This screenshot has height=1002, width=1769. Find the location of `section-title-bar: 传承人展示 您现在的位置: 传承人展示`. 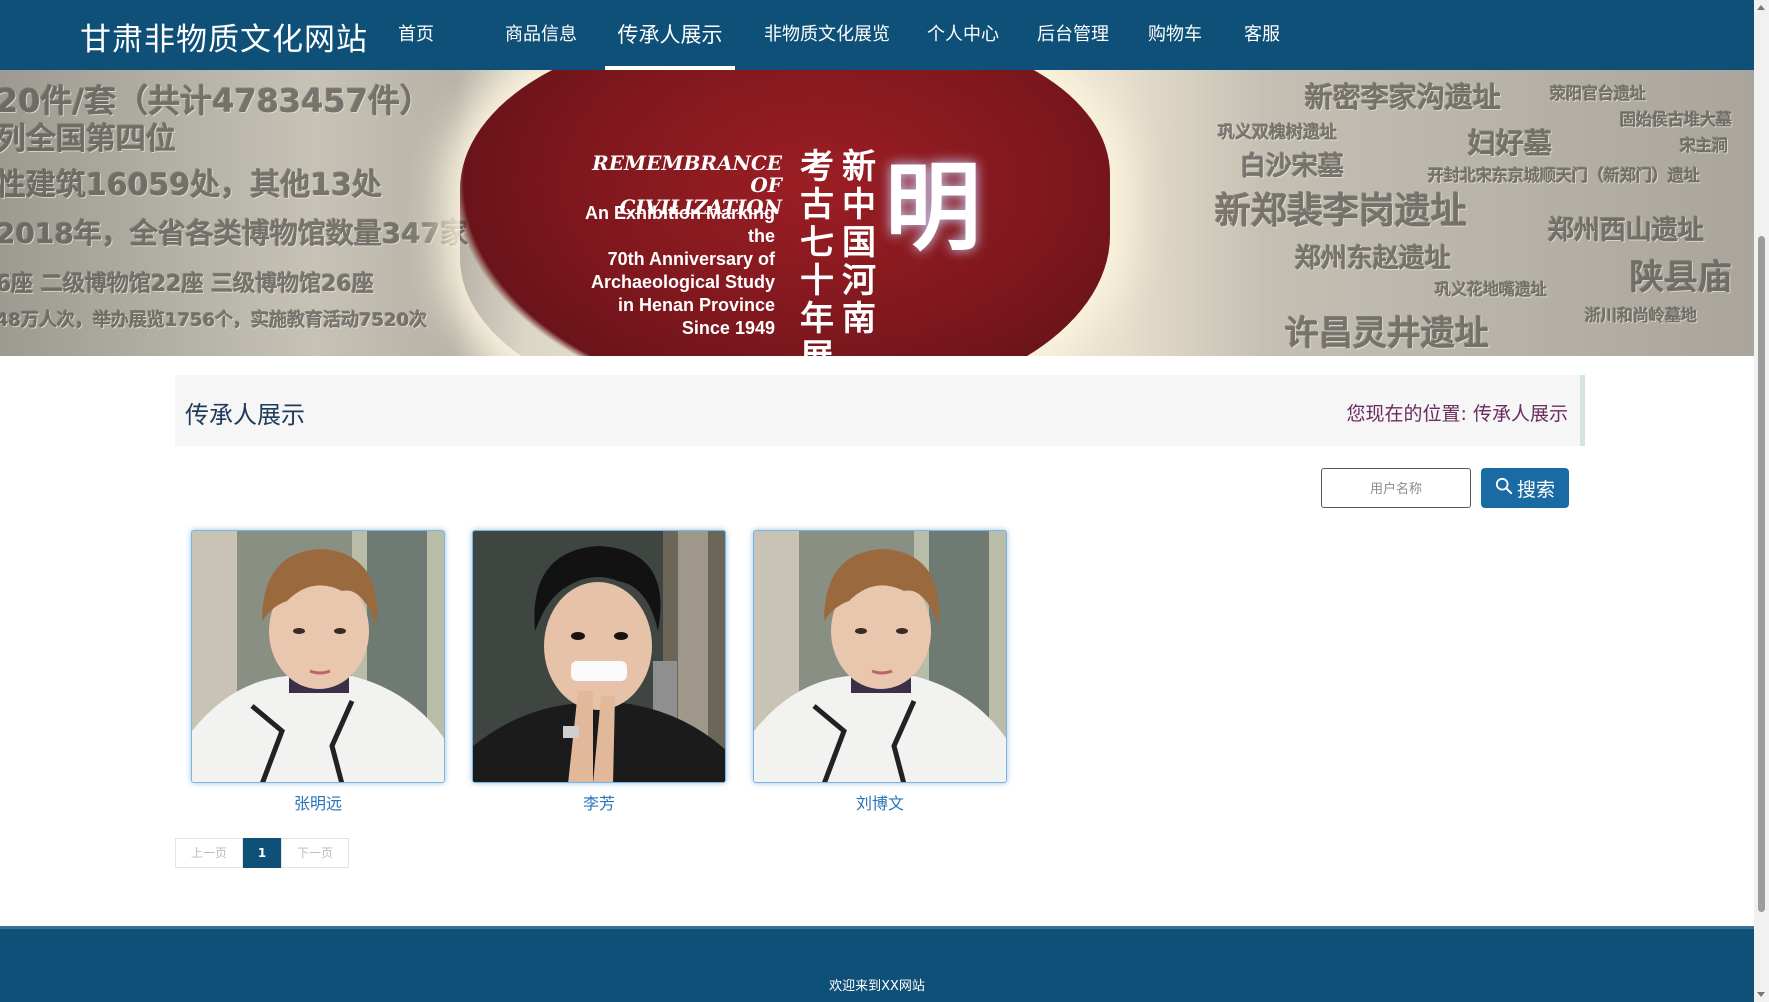

section-title-bar: 传承人展示 您现在的位置: 传承人展示 is located at coordinates (880, 410).